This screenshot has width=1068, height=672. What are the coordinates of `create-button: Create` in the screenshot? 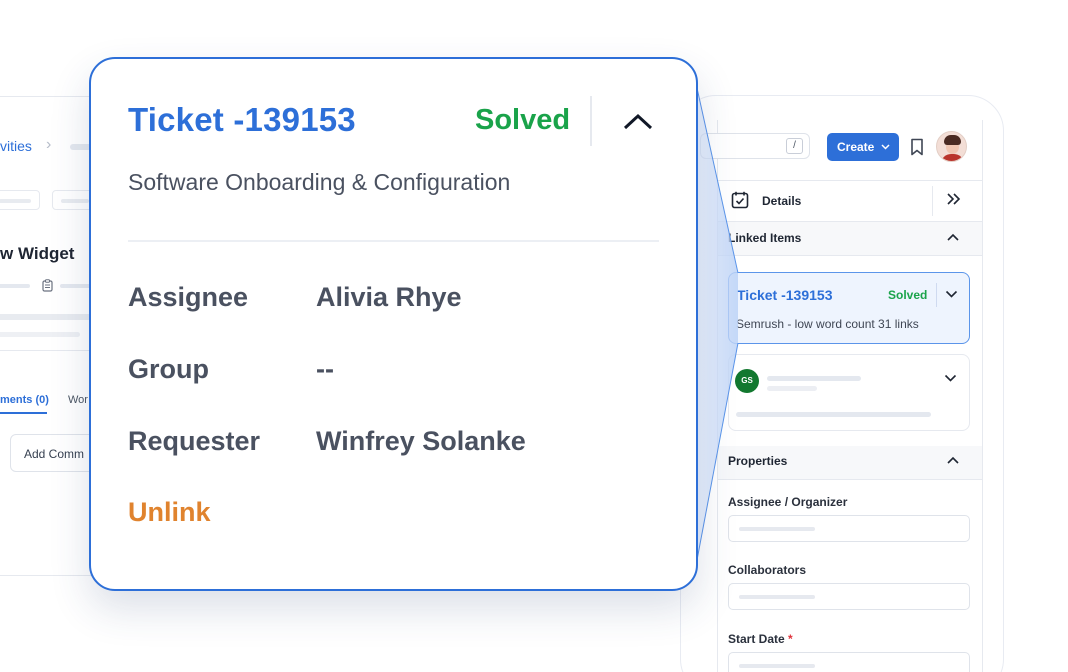 It's located at (863, 147).